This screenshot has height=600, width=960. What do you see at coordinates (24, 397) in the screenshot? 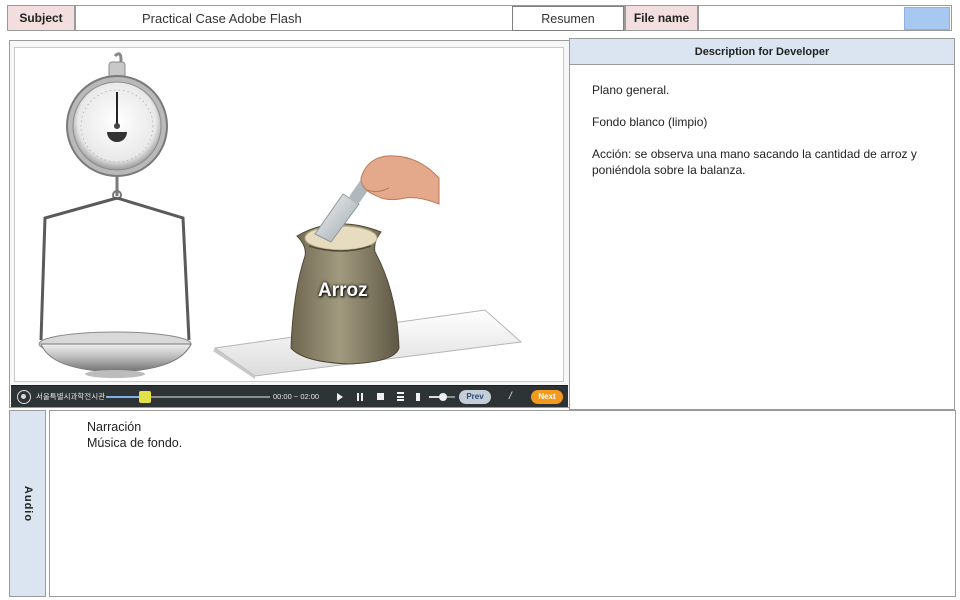
I see `logo-icon` at bounding box center [24, 397].